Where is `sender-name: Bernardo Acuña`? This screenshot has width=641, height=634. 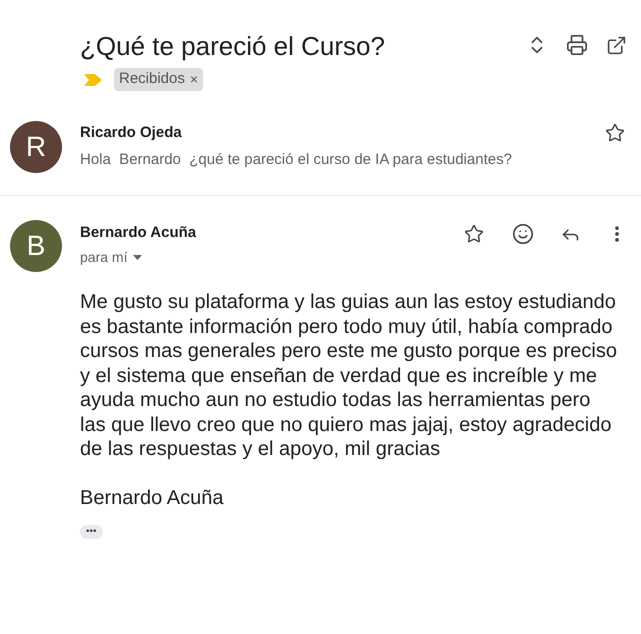
sender-name: Bernardo Acuña is located at coordinates (139, 233).